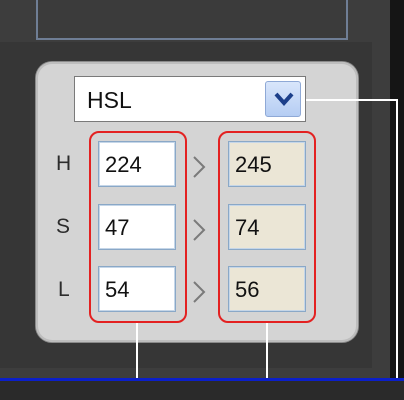 This screenshot has width=404, height=400. I want to click on output-h-field: 245, so click(267, 164).